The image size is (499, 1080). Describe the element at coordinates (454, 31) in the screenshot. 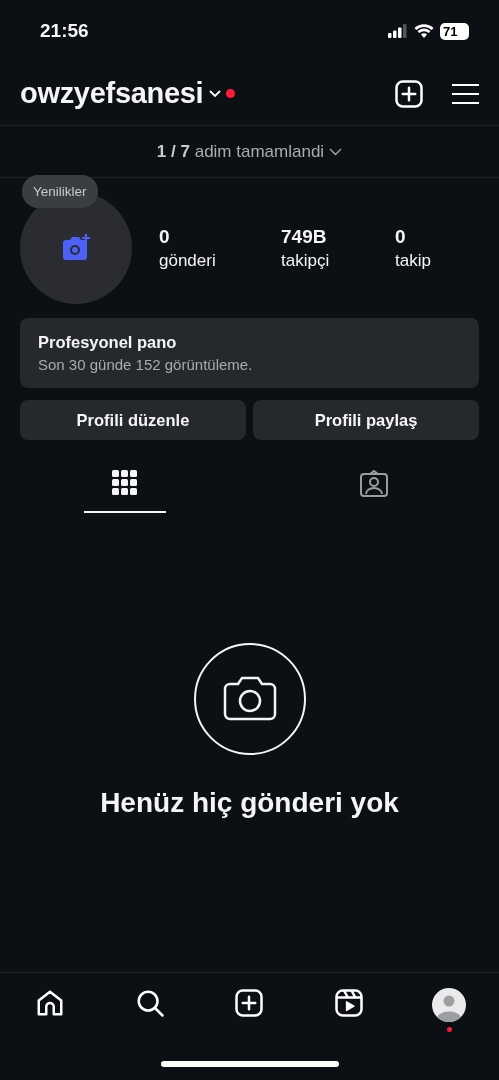

I see `battery-level: 71` at that location.